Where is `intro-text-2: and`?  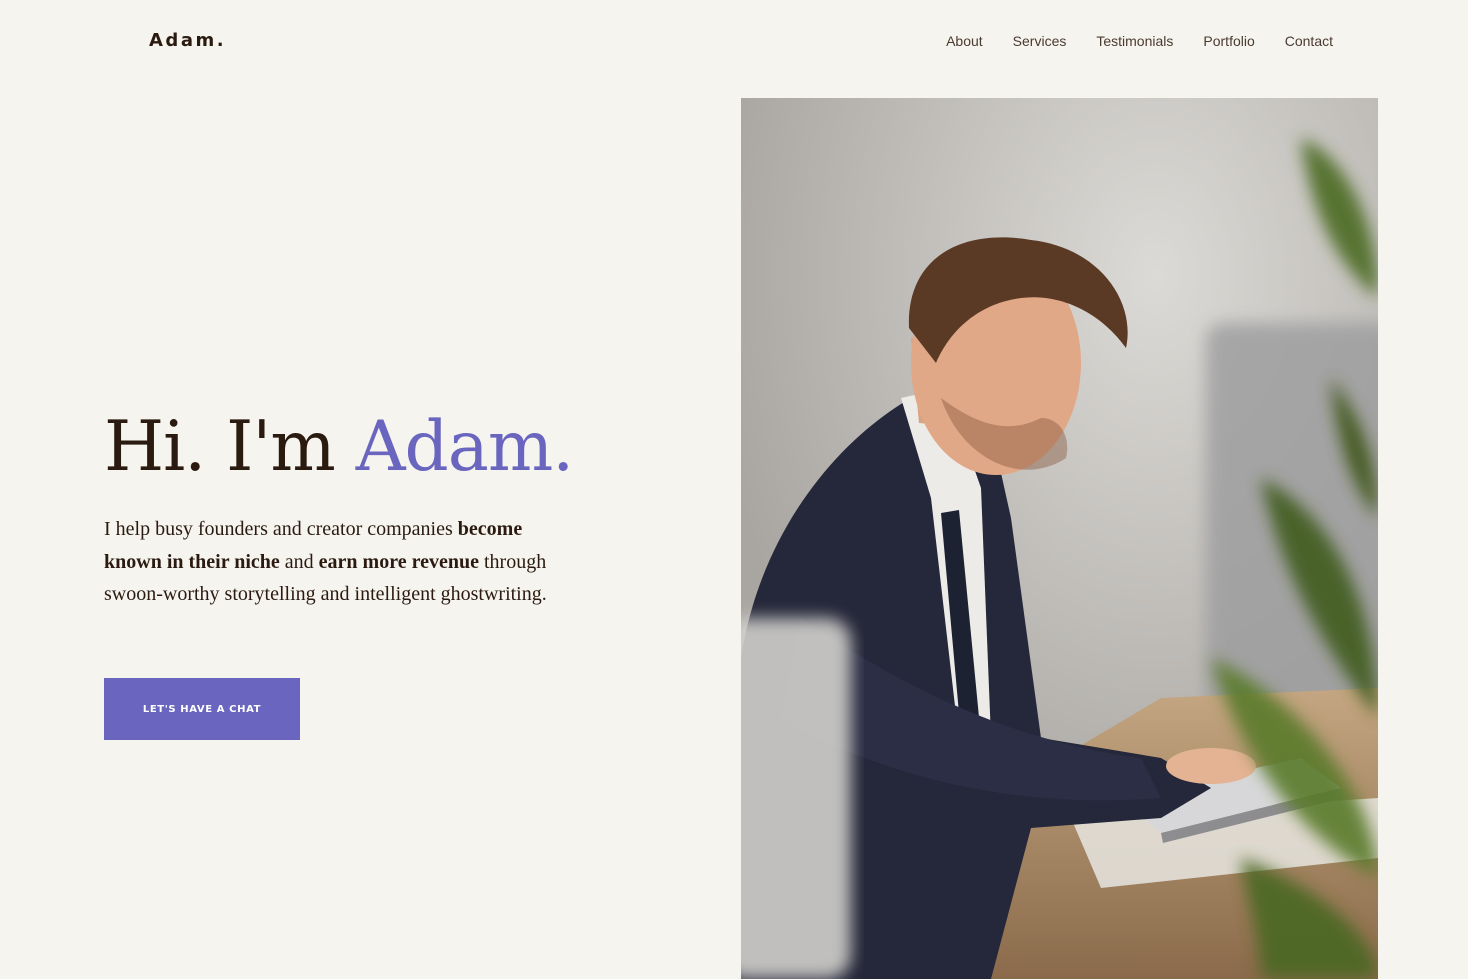
intro-text-2: and is located at coordinates (299, 561).